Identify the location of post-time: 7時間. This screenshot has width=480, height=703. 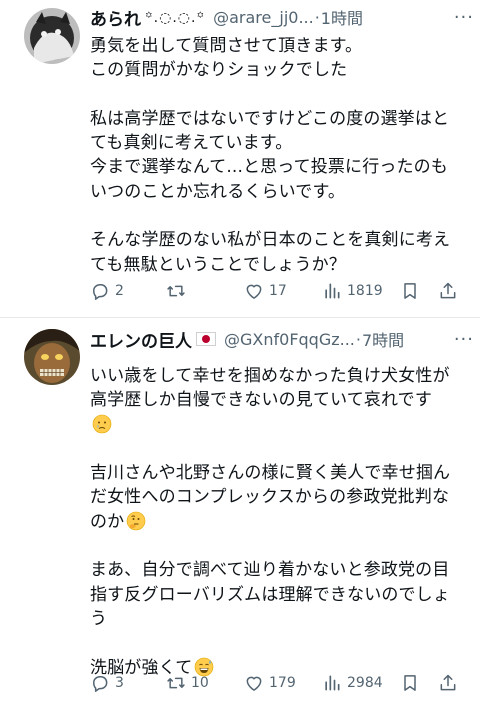
(383, 339).